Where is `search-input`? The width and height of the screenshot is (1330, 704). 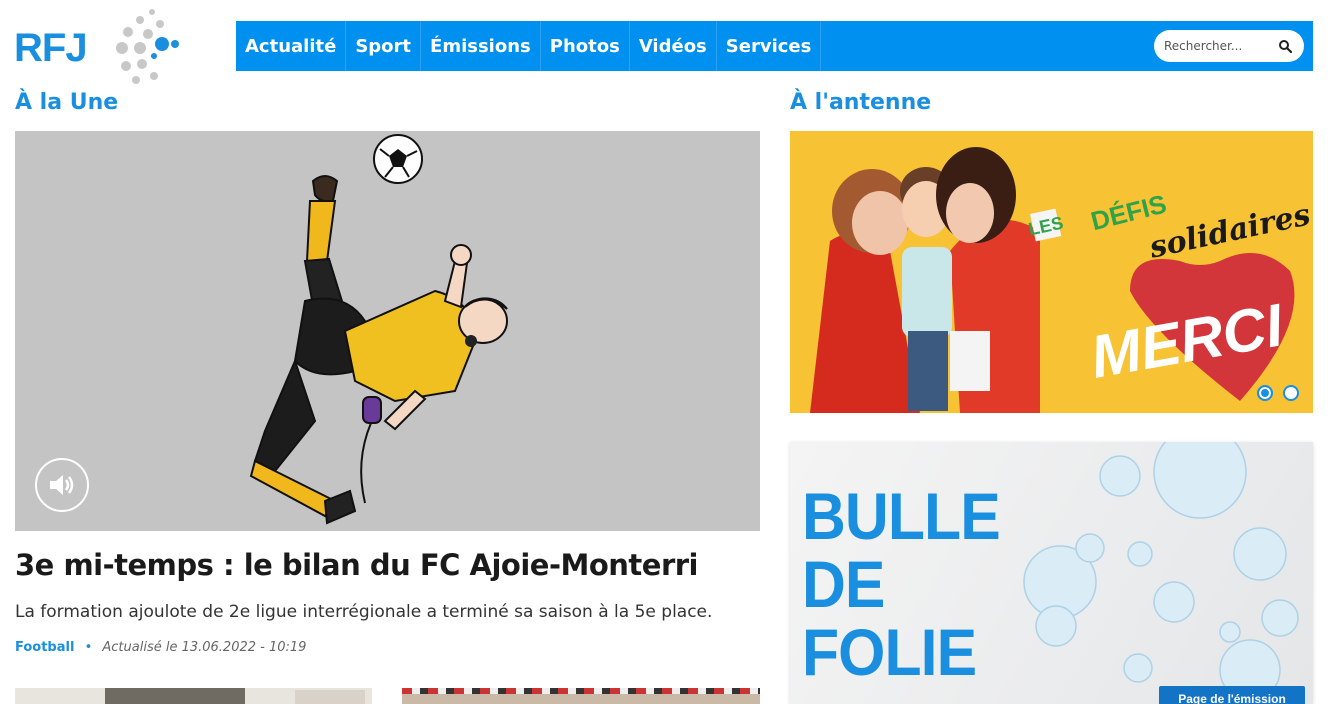
search-input is located at coordinates (1219, 46).